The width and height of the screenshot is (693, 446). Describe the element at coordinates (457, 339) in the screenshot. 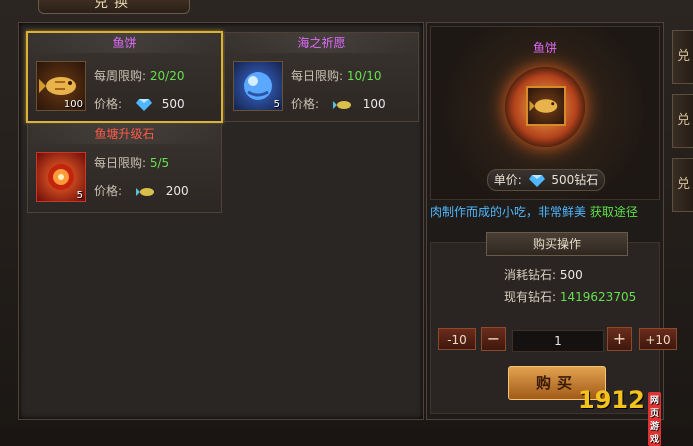

I see `minus-10-button: -10` at that location.